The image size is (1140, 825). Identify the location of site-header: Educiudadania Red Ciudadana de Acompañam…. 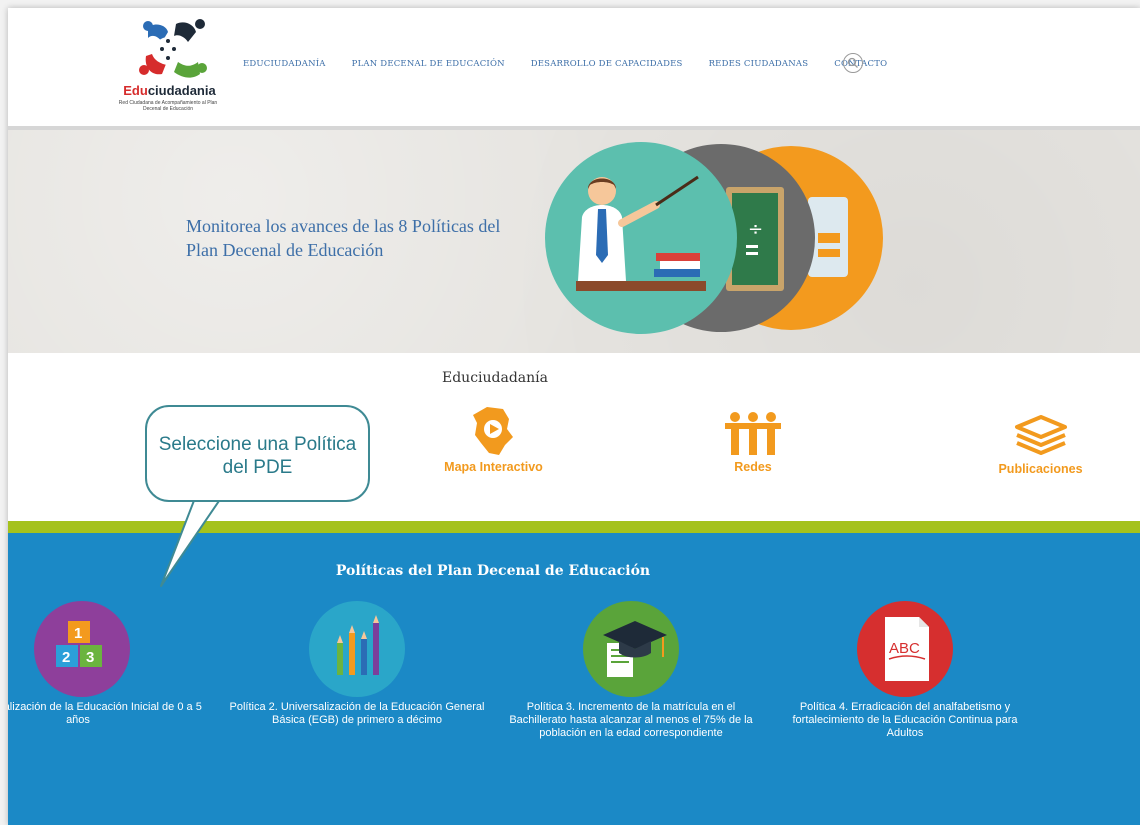
(574, 69).